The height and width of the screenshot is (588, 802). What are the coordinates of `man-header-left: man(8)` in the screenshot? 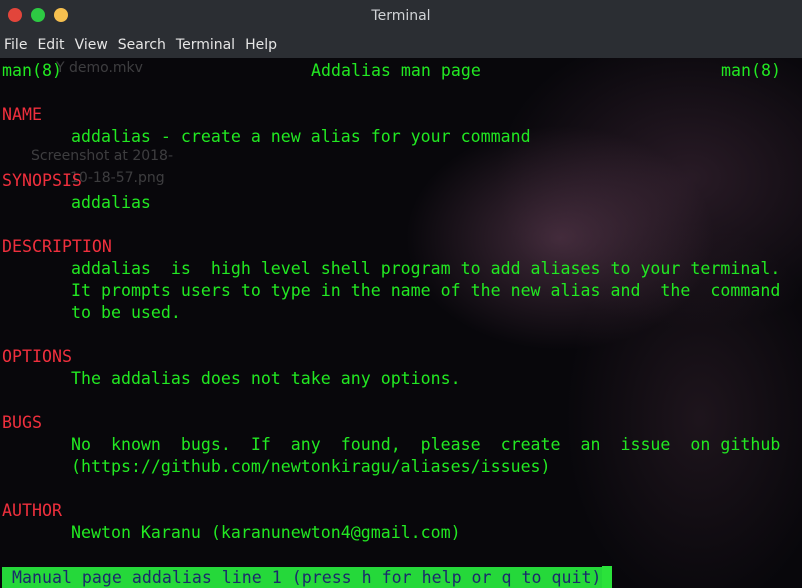 It's located at (32, 70).